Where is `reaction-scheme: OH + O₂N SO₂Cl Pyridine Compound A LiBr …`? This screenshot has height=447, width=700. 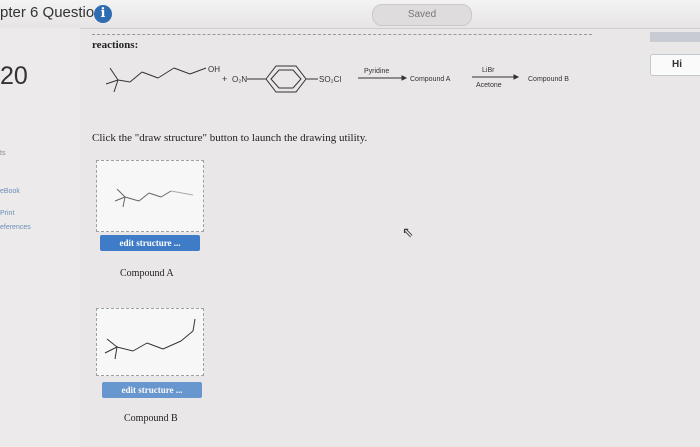 reaction-scheme: OH + O₂N SO₂Cl Pyridine Compound A LiBr … is located at coordinates (337, 79).